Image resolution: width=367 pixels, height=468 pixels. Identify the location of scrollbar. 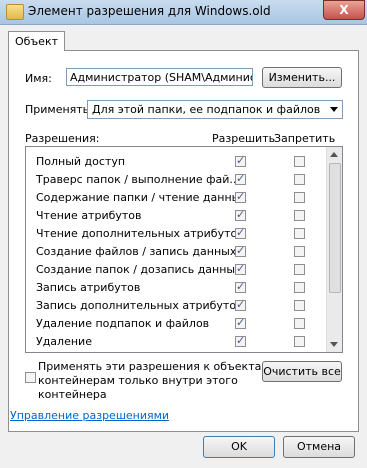
(334, 249).